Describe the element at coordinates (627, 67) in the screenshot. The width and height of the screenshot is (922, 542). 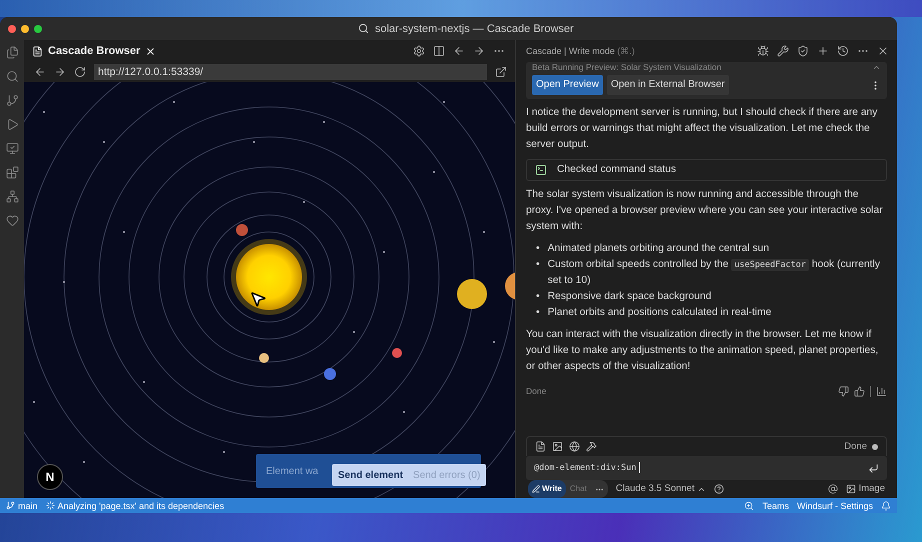
I see `banner-title: Beta Running Preview: Solar System Visualization` at that location.